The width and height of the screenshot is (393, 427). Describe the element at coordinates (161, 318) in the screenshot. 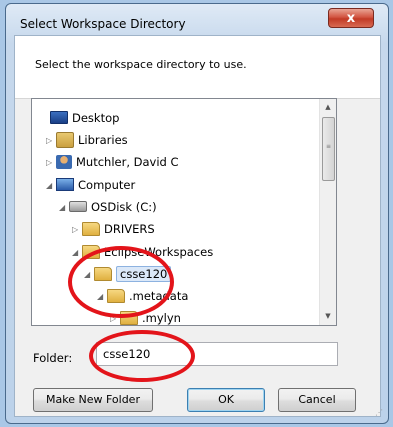

I see `tree-item-label: .mylyn` at that location.